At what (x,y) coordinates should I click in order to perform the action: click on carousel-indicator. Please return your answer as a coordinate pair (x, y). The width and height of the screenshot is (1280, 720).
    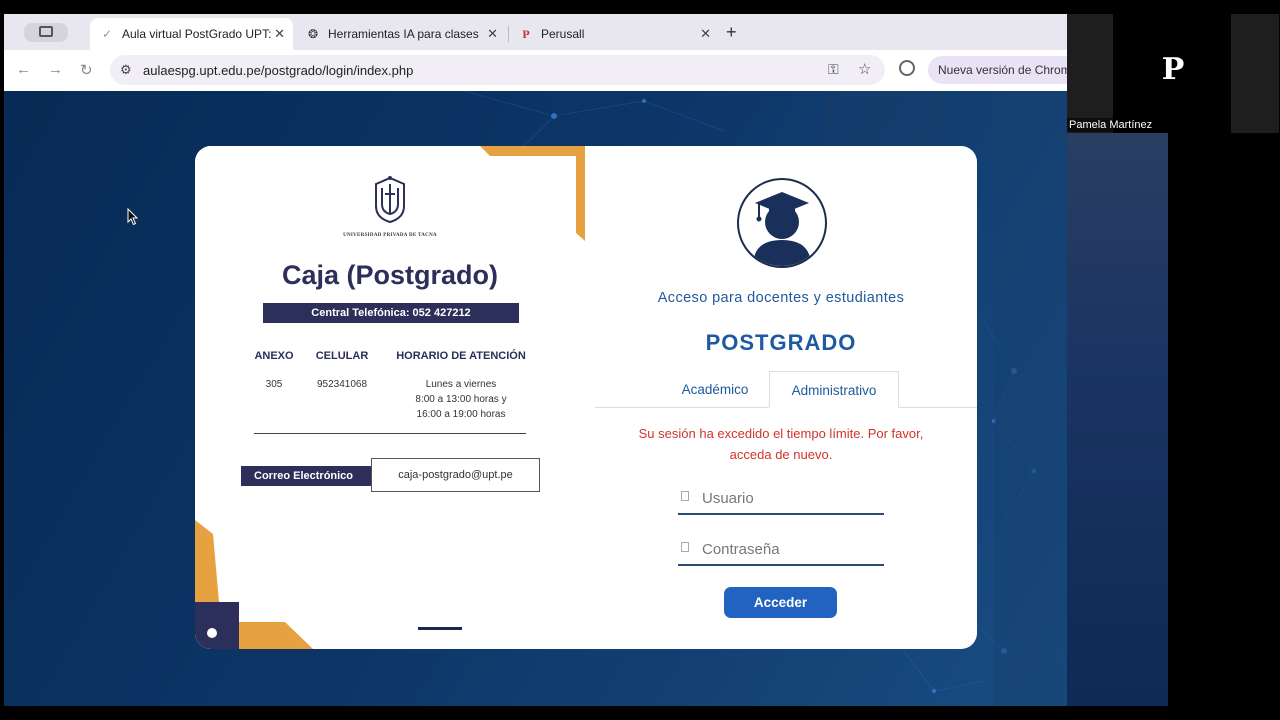
    Looking at the image, I should click on (440, 628).